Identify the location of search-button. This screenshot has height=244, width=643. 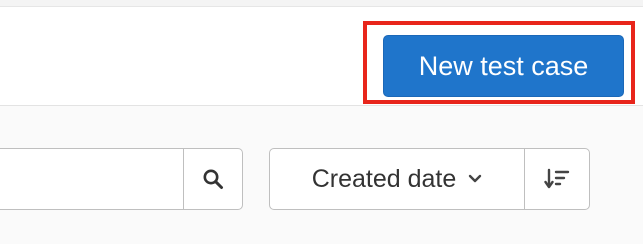
(213, 179).